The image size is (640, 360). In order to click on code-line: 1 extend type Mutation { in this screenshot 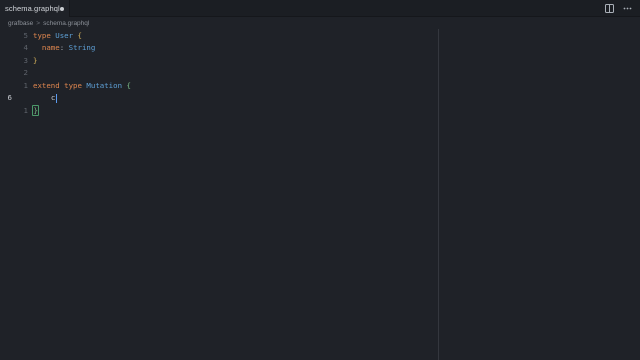, I will do `click(218, 85)`.